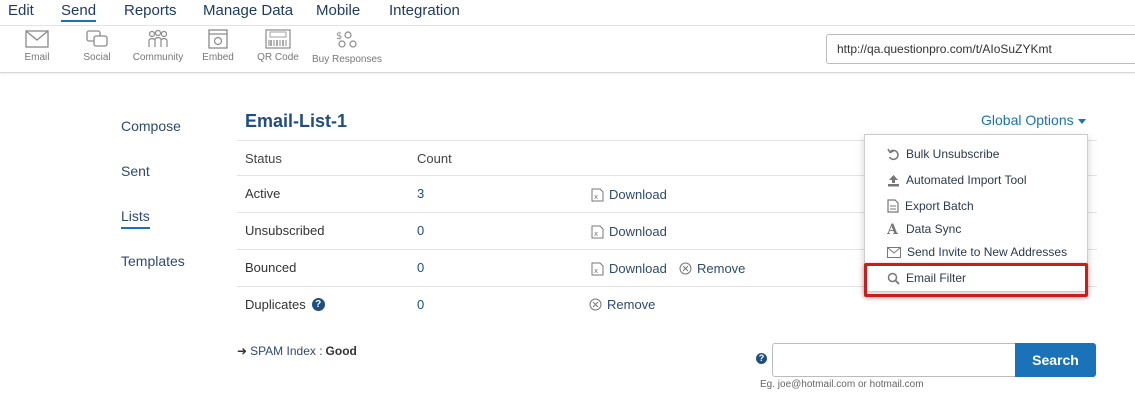  Describe the element at coordinates (296, 121) in the screenshot. I see `list-title: Email-List-1` at that location.